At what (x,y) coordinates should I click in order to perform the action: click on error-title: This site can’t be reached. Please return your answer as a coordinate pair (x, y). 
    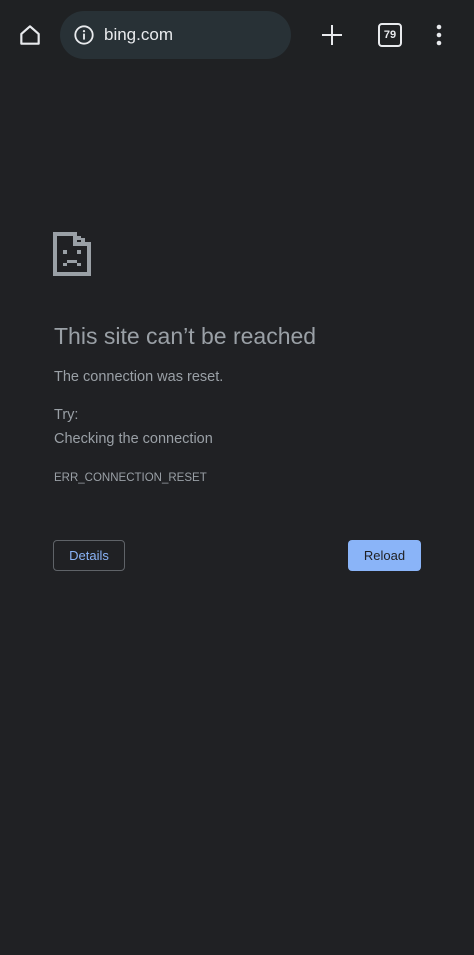
    Looking at the image, I should click on (185, 336).